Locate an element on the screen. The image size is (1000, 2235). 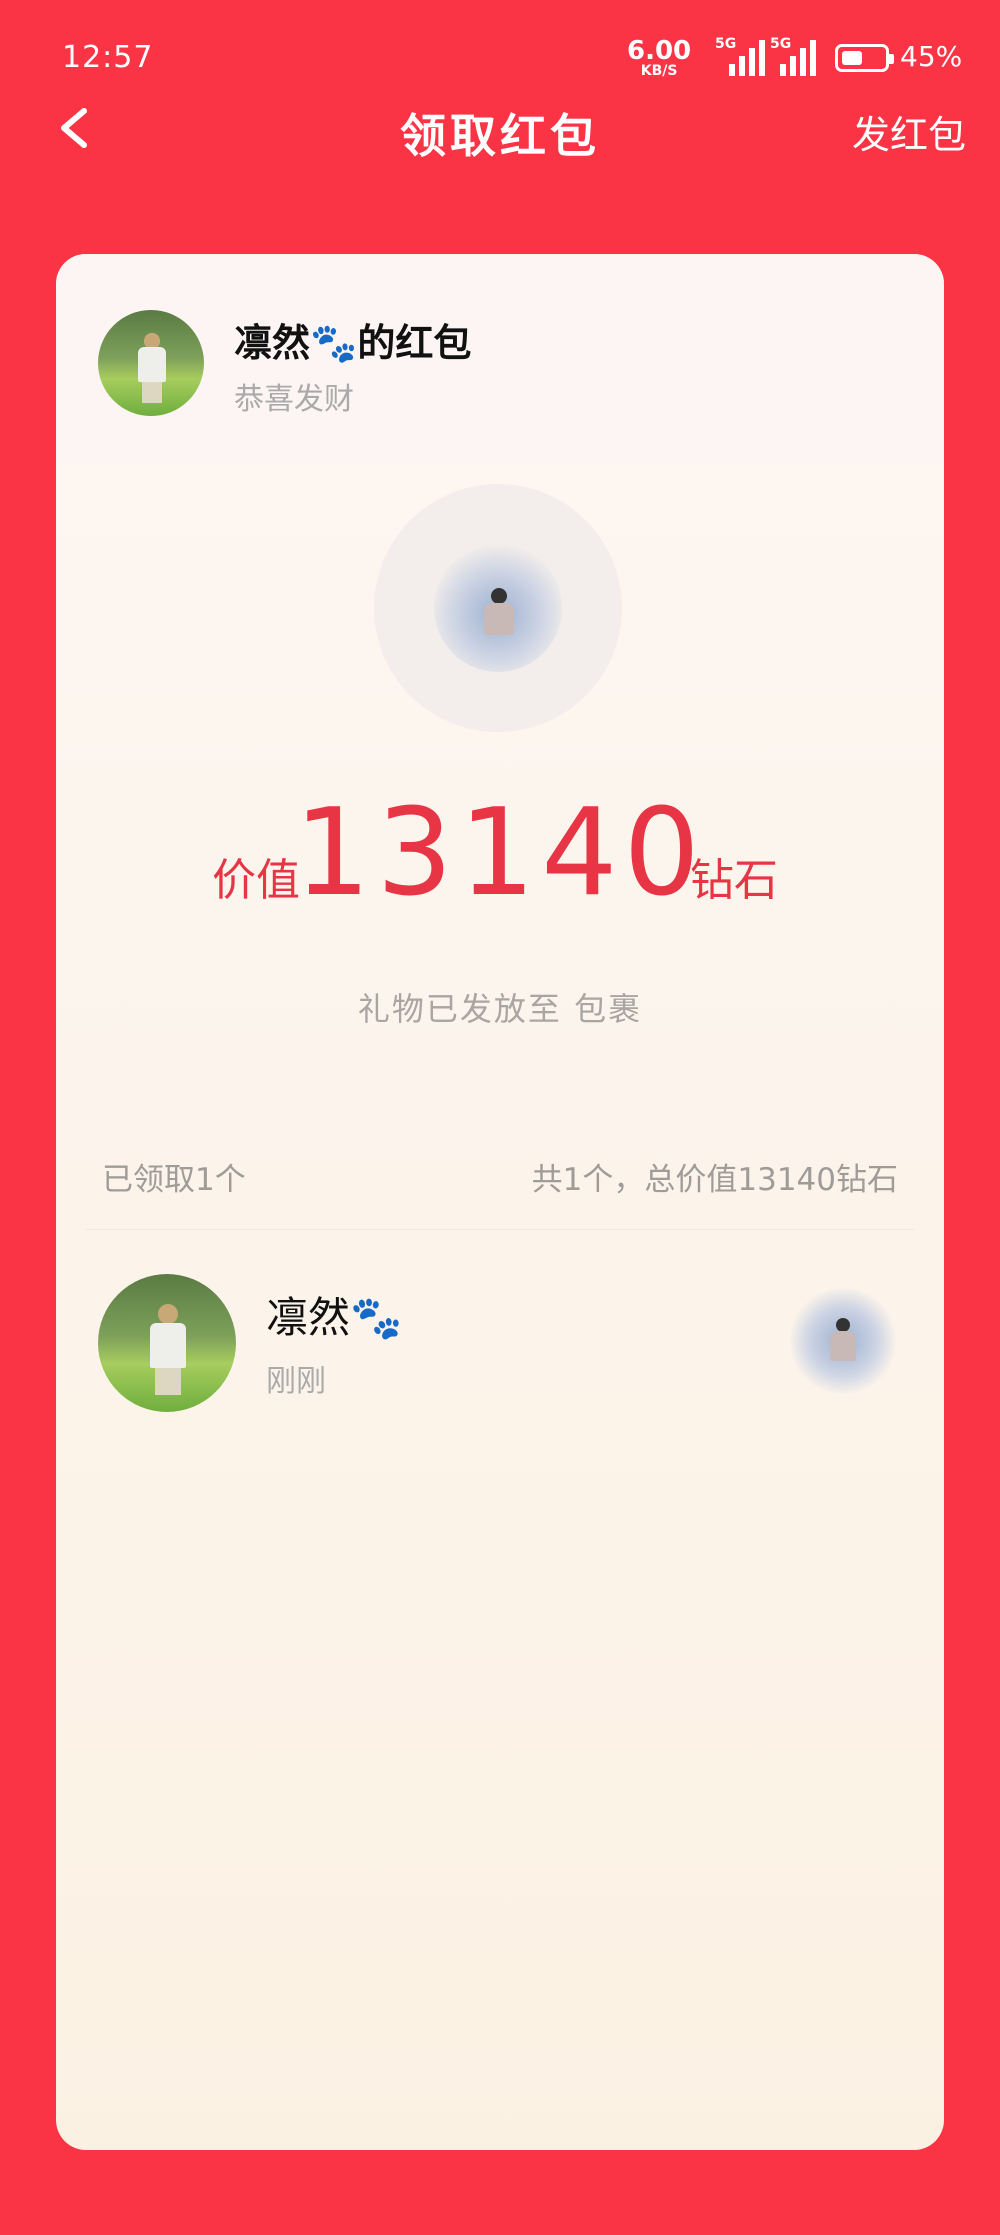
network-speed-value: 6.00 is located at coordinates (659, 51).